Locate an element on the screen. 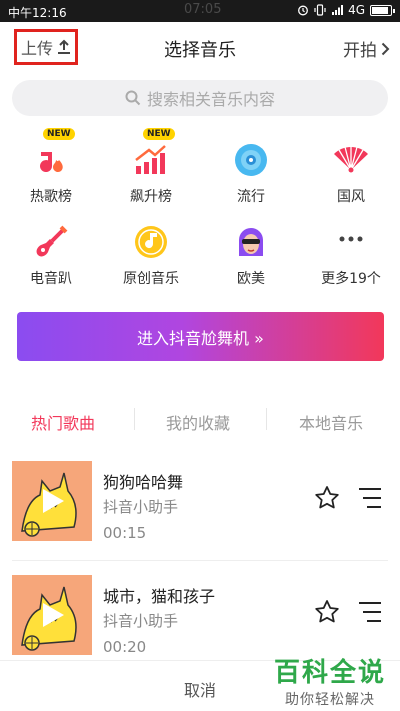 Image resolution: width=400 pixels, height=711 pixels. category-label: 流行 is located at coordinates (251, 197).